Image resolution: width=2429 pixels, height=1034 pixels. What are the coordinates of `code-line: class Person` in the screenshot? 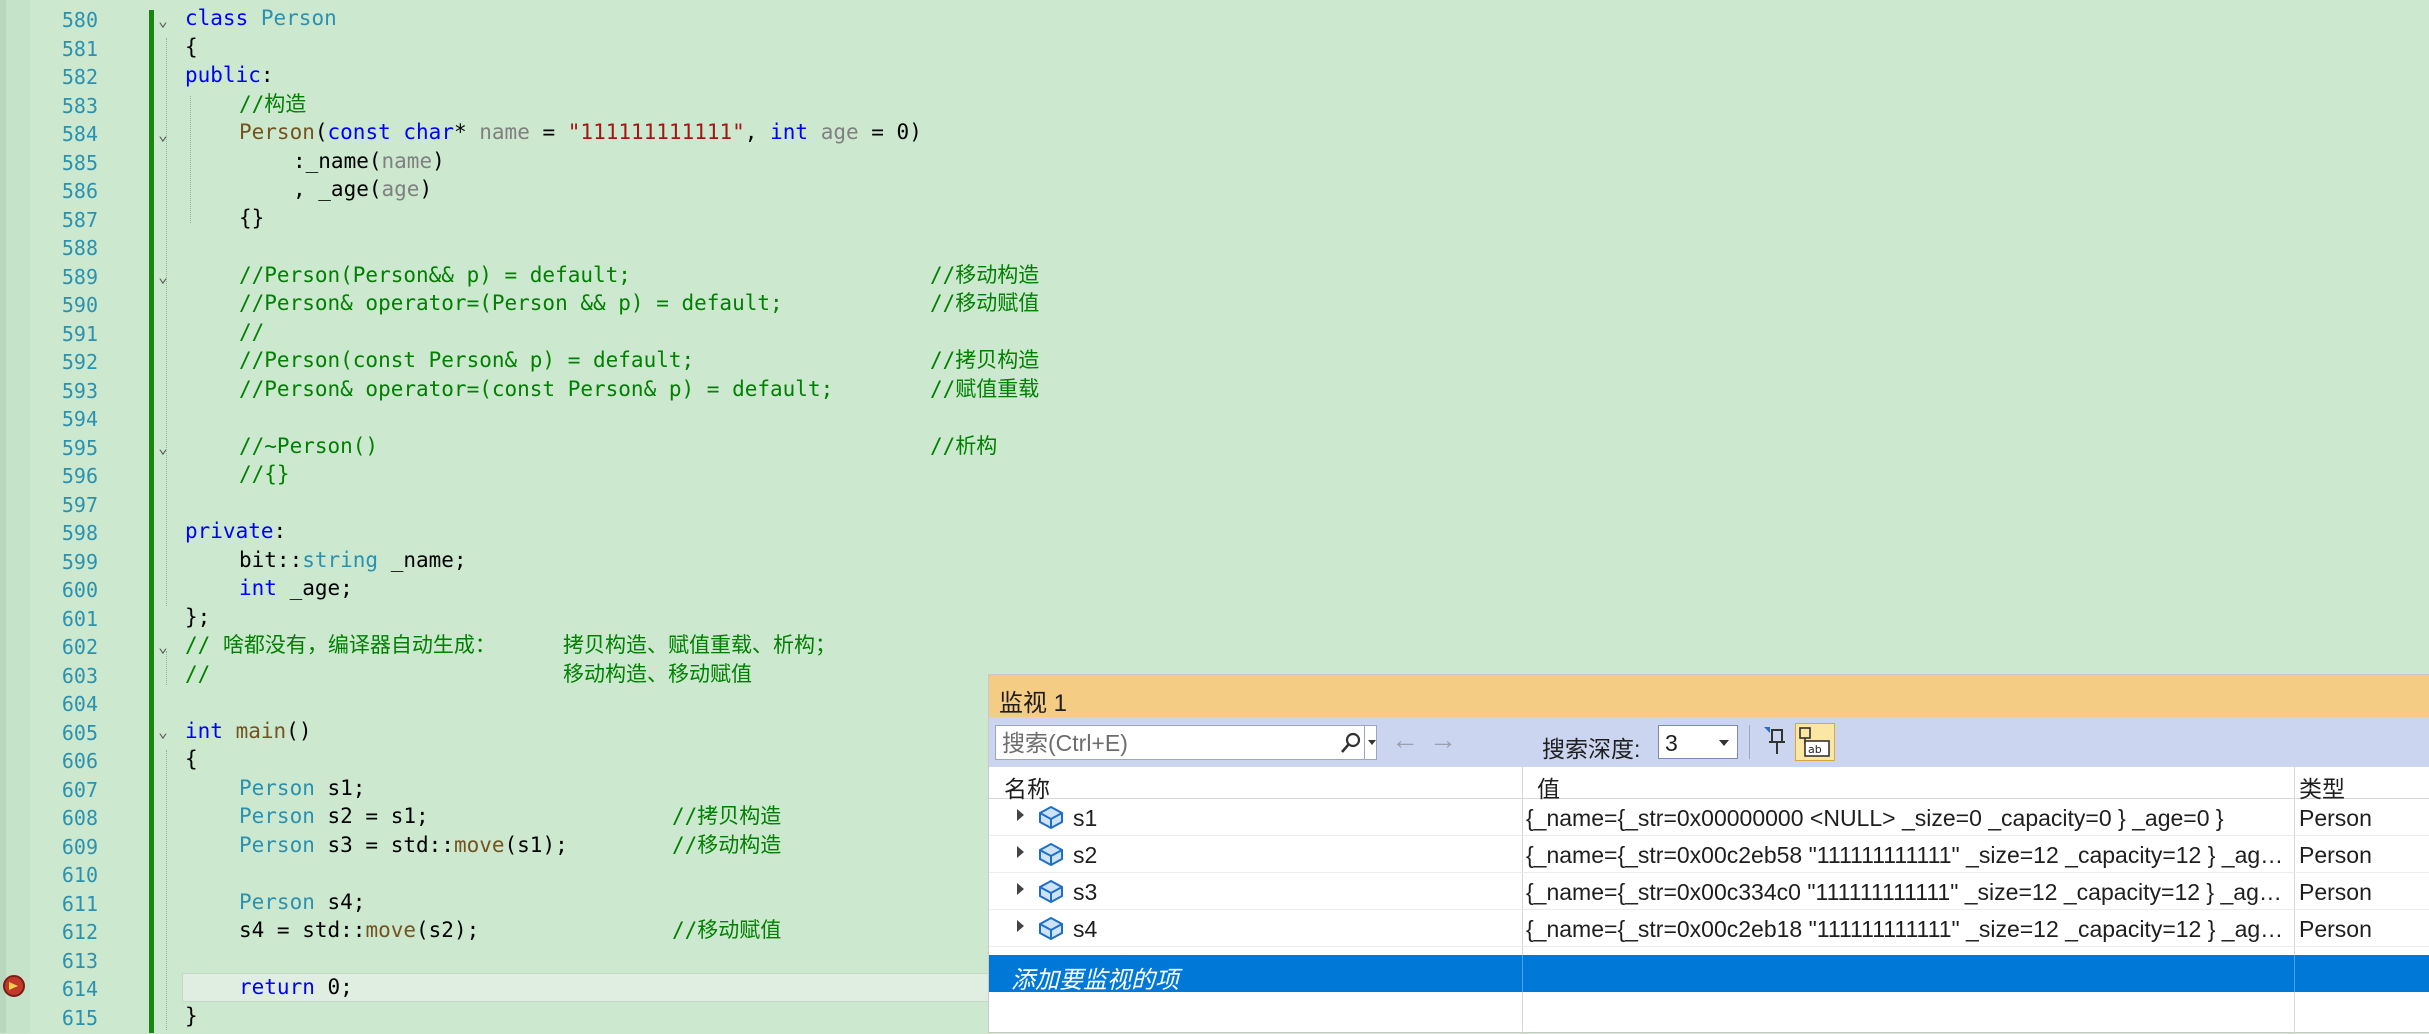 It's located at (261, 18).